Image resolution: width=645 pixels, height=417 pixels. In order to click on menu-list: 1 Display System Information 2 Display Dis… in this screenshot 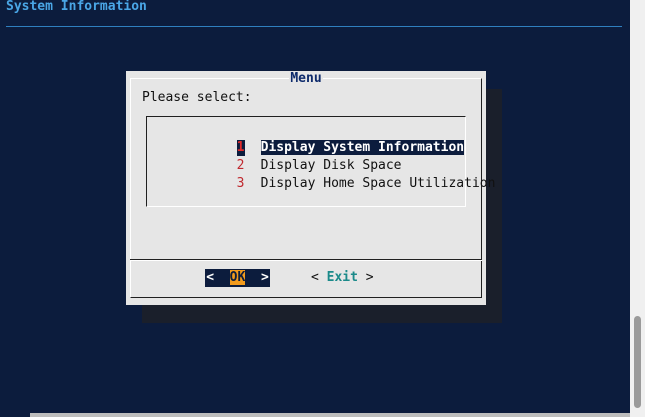, I will do `click(320, 161)`.